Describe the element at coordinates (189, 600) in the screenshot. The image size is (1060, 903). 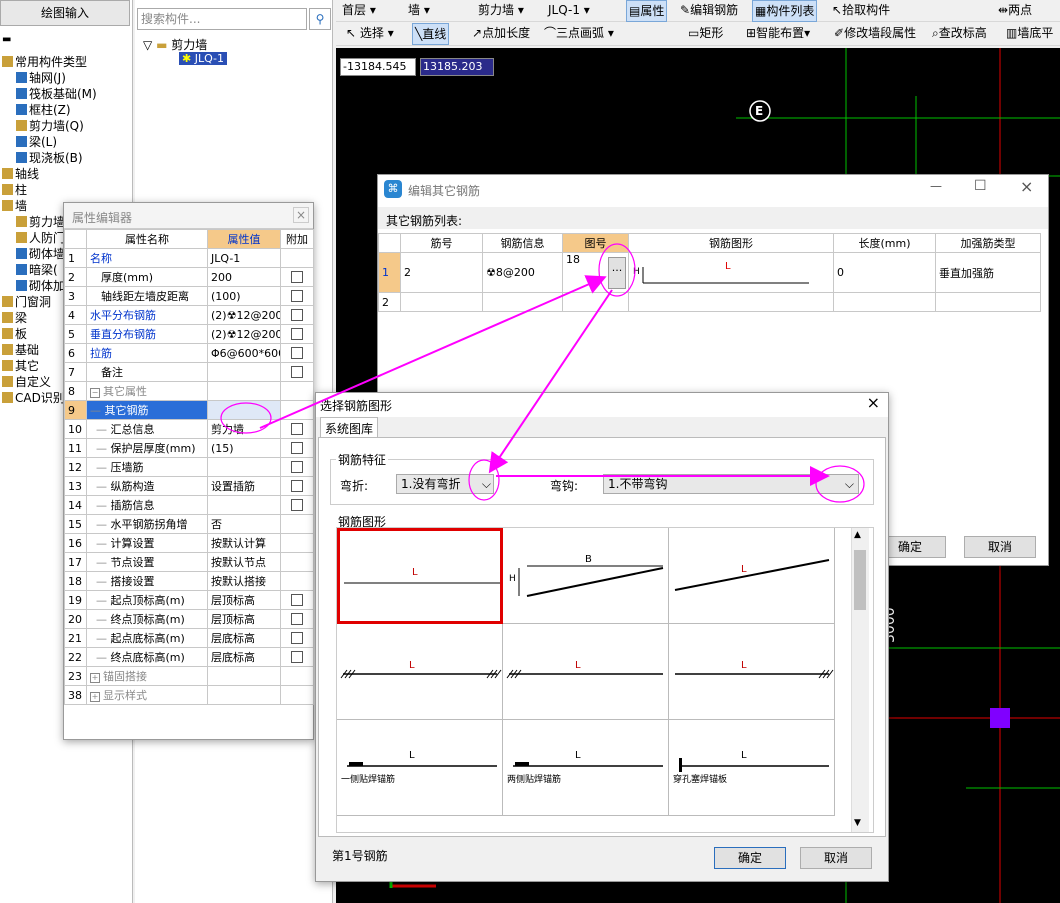
I see `table-row: 19— 起点顶标高(m) 层顶标高` at that location.